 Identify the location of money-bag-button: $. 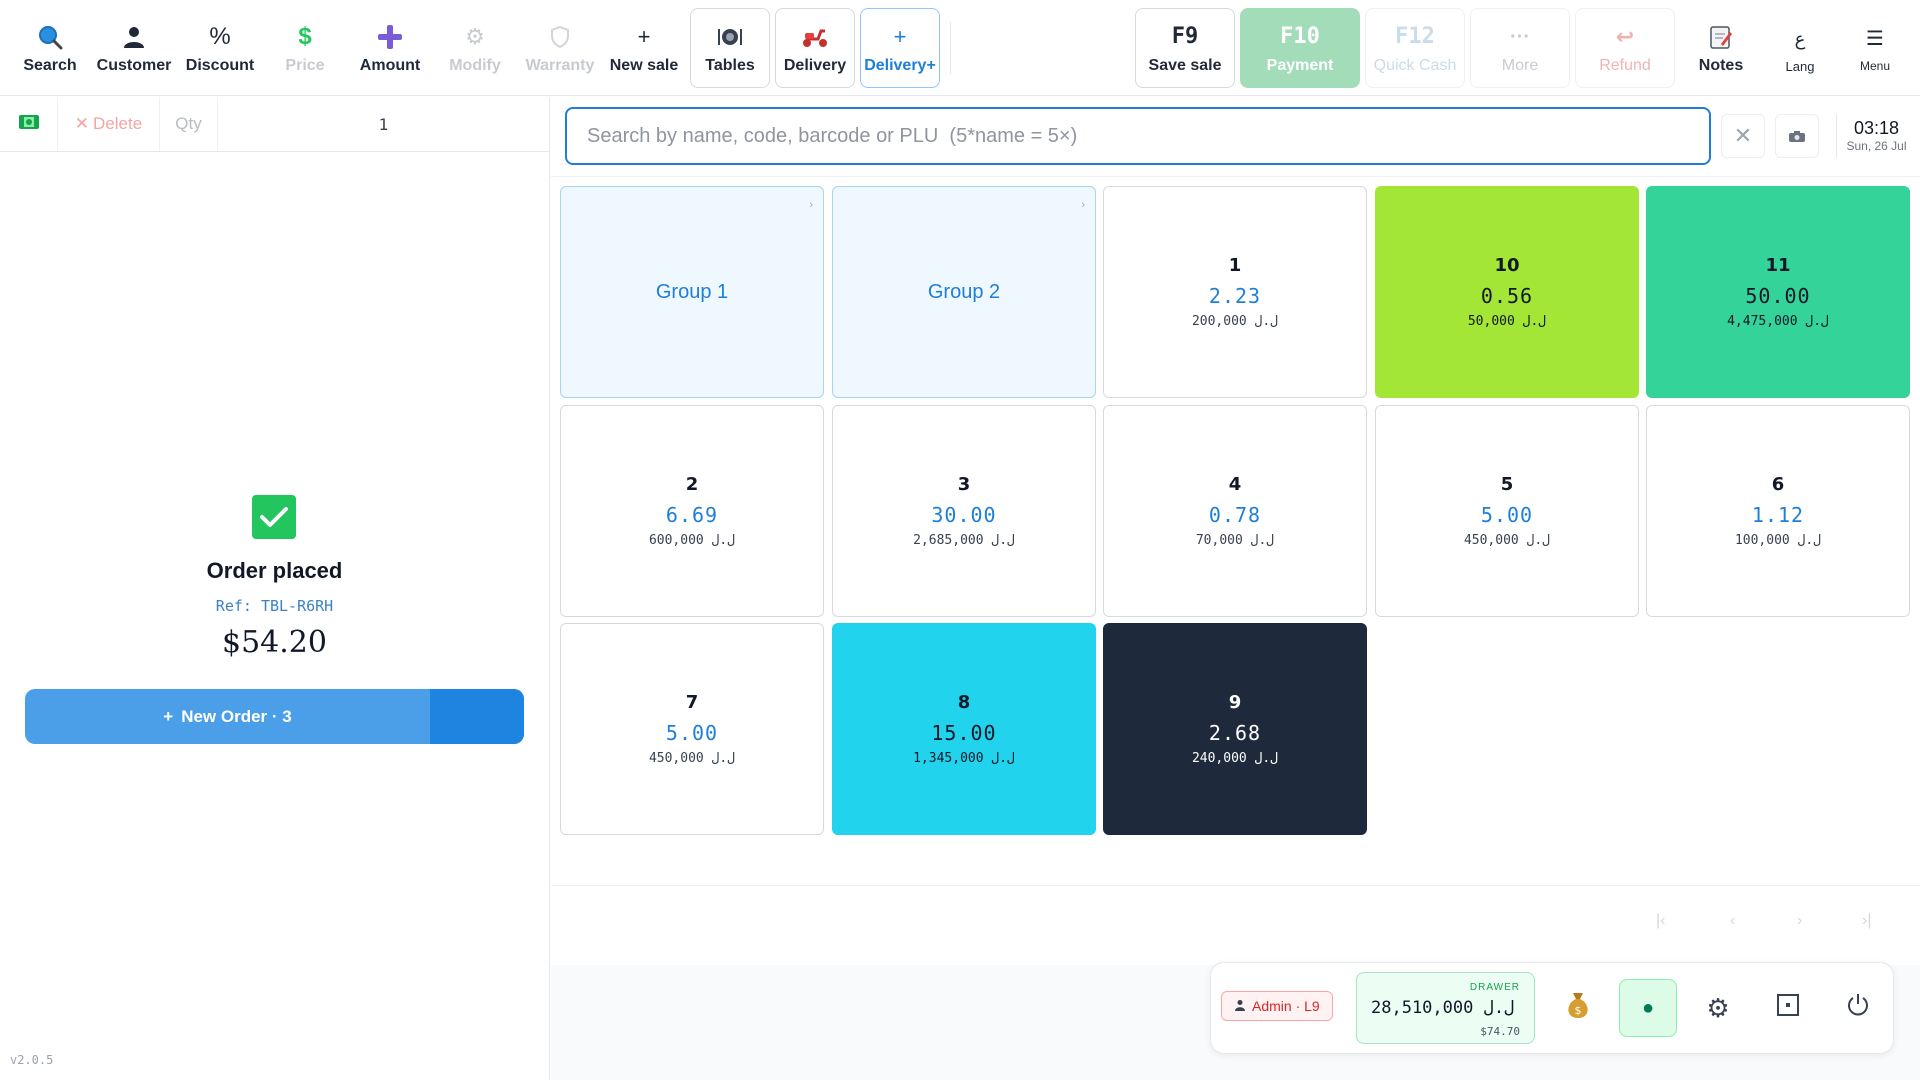
(1578, 1008).